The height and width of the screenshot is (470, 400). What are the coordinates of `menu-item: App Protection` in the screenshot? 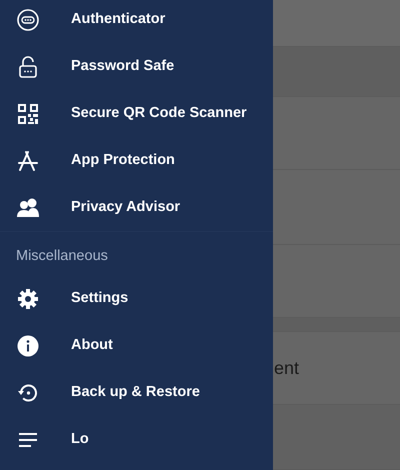 It's located at (136, 160).